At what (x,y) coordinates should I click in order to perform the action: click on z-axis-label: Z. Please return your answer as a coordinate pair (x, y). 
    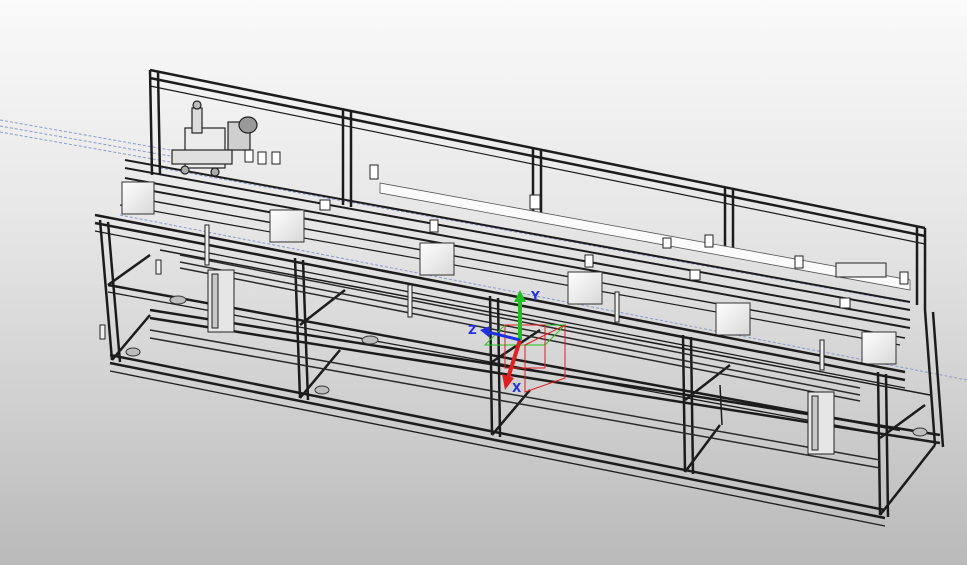
    Looking at the image, I should click on (472, 330).